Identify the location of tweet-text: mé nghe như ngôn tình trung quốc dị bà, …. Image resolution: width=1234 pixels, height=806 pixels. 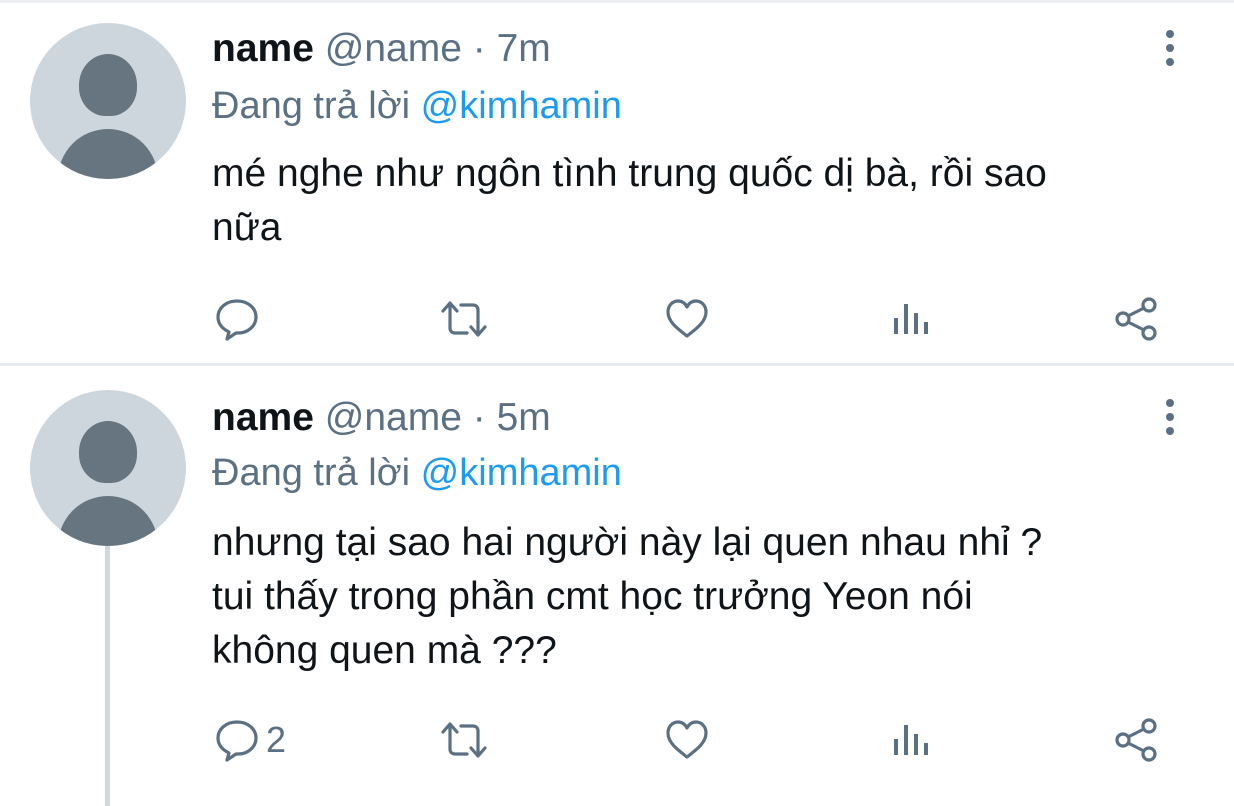
(629, 200).